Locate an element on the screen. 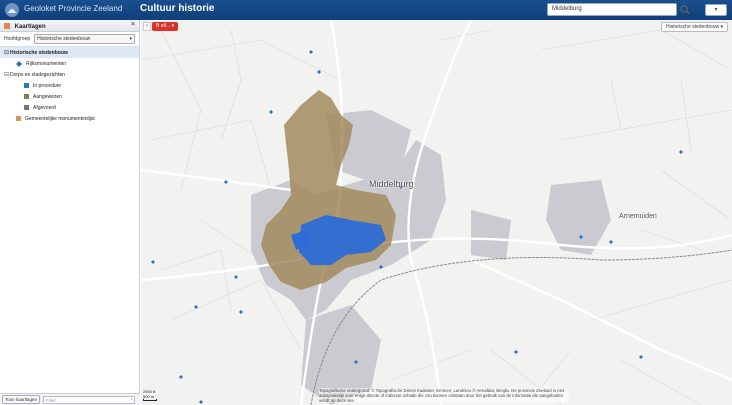 The image size is (732, 405). tree-item-historische-stedenbouw: ⊟ Historische stedenbouw is located at coordinates (69, 52).